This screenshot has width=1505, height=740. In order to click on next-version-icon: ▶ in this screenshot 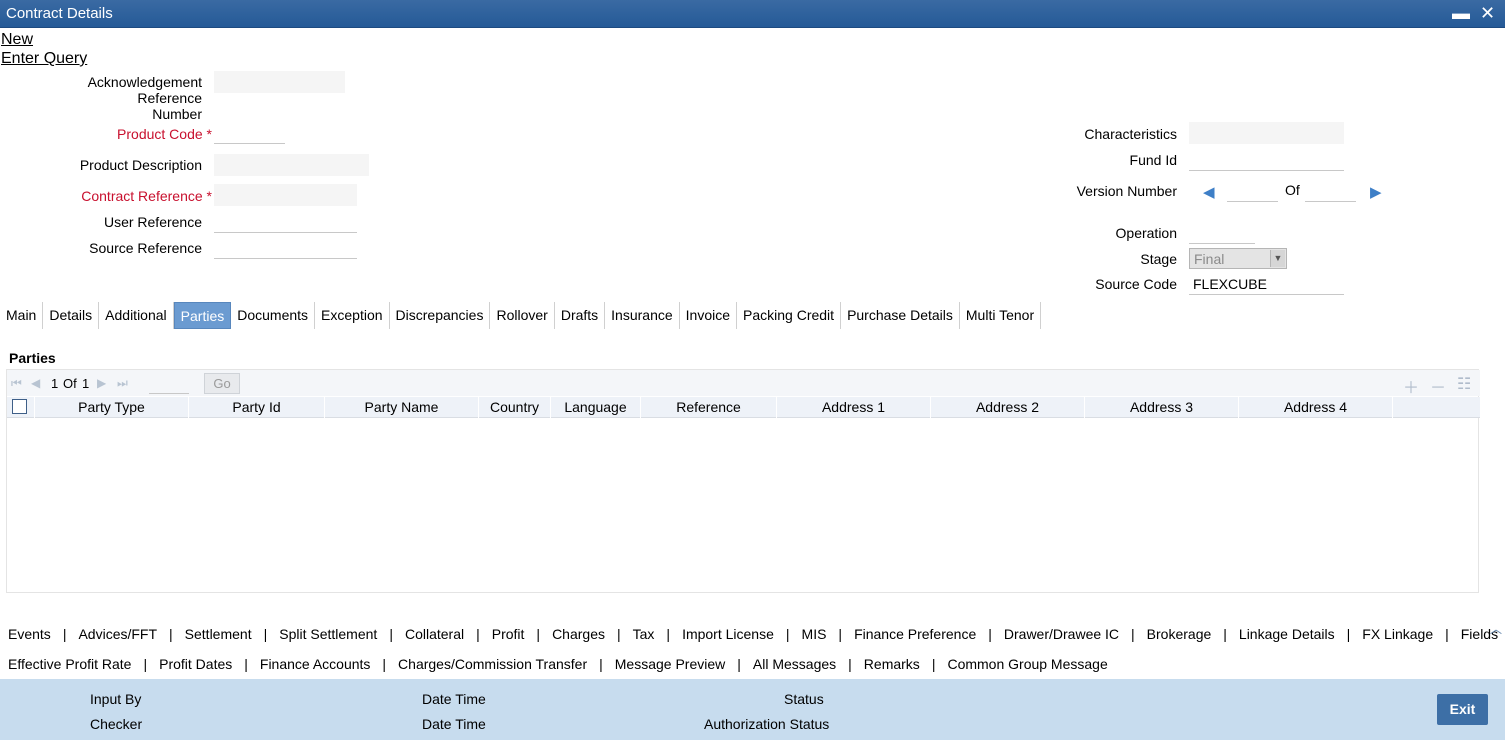, I will do `click(1376, 192)`.